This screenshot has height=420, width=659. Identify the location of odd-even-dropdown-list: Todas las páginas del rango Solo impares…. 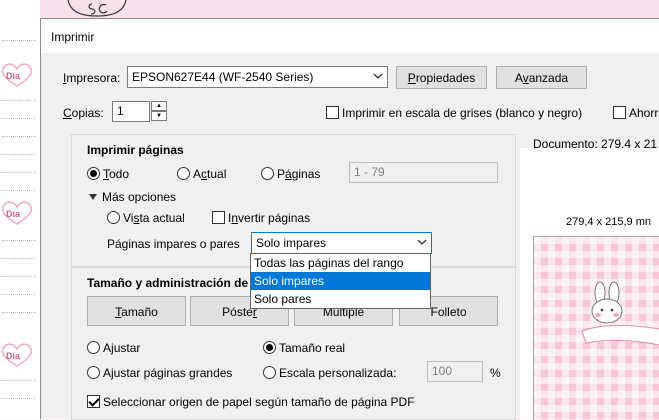
(340, 281).